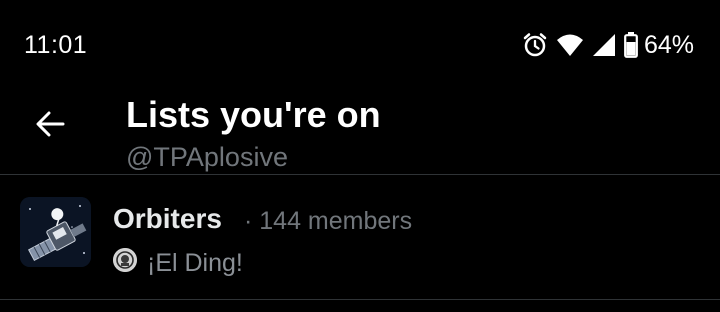  What do you see at coordinates (668, 44) in the screenshot?
I see `battery-percent: 64%` at bounding box center [668, 44].